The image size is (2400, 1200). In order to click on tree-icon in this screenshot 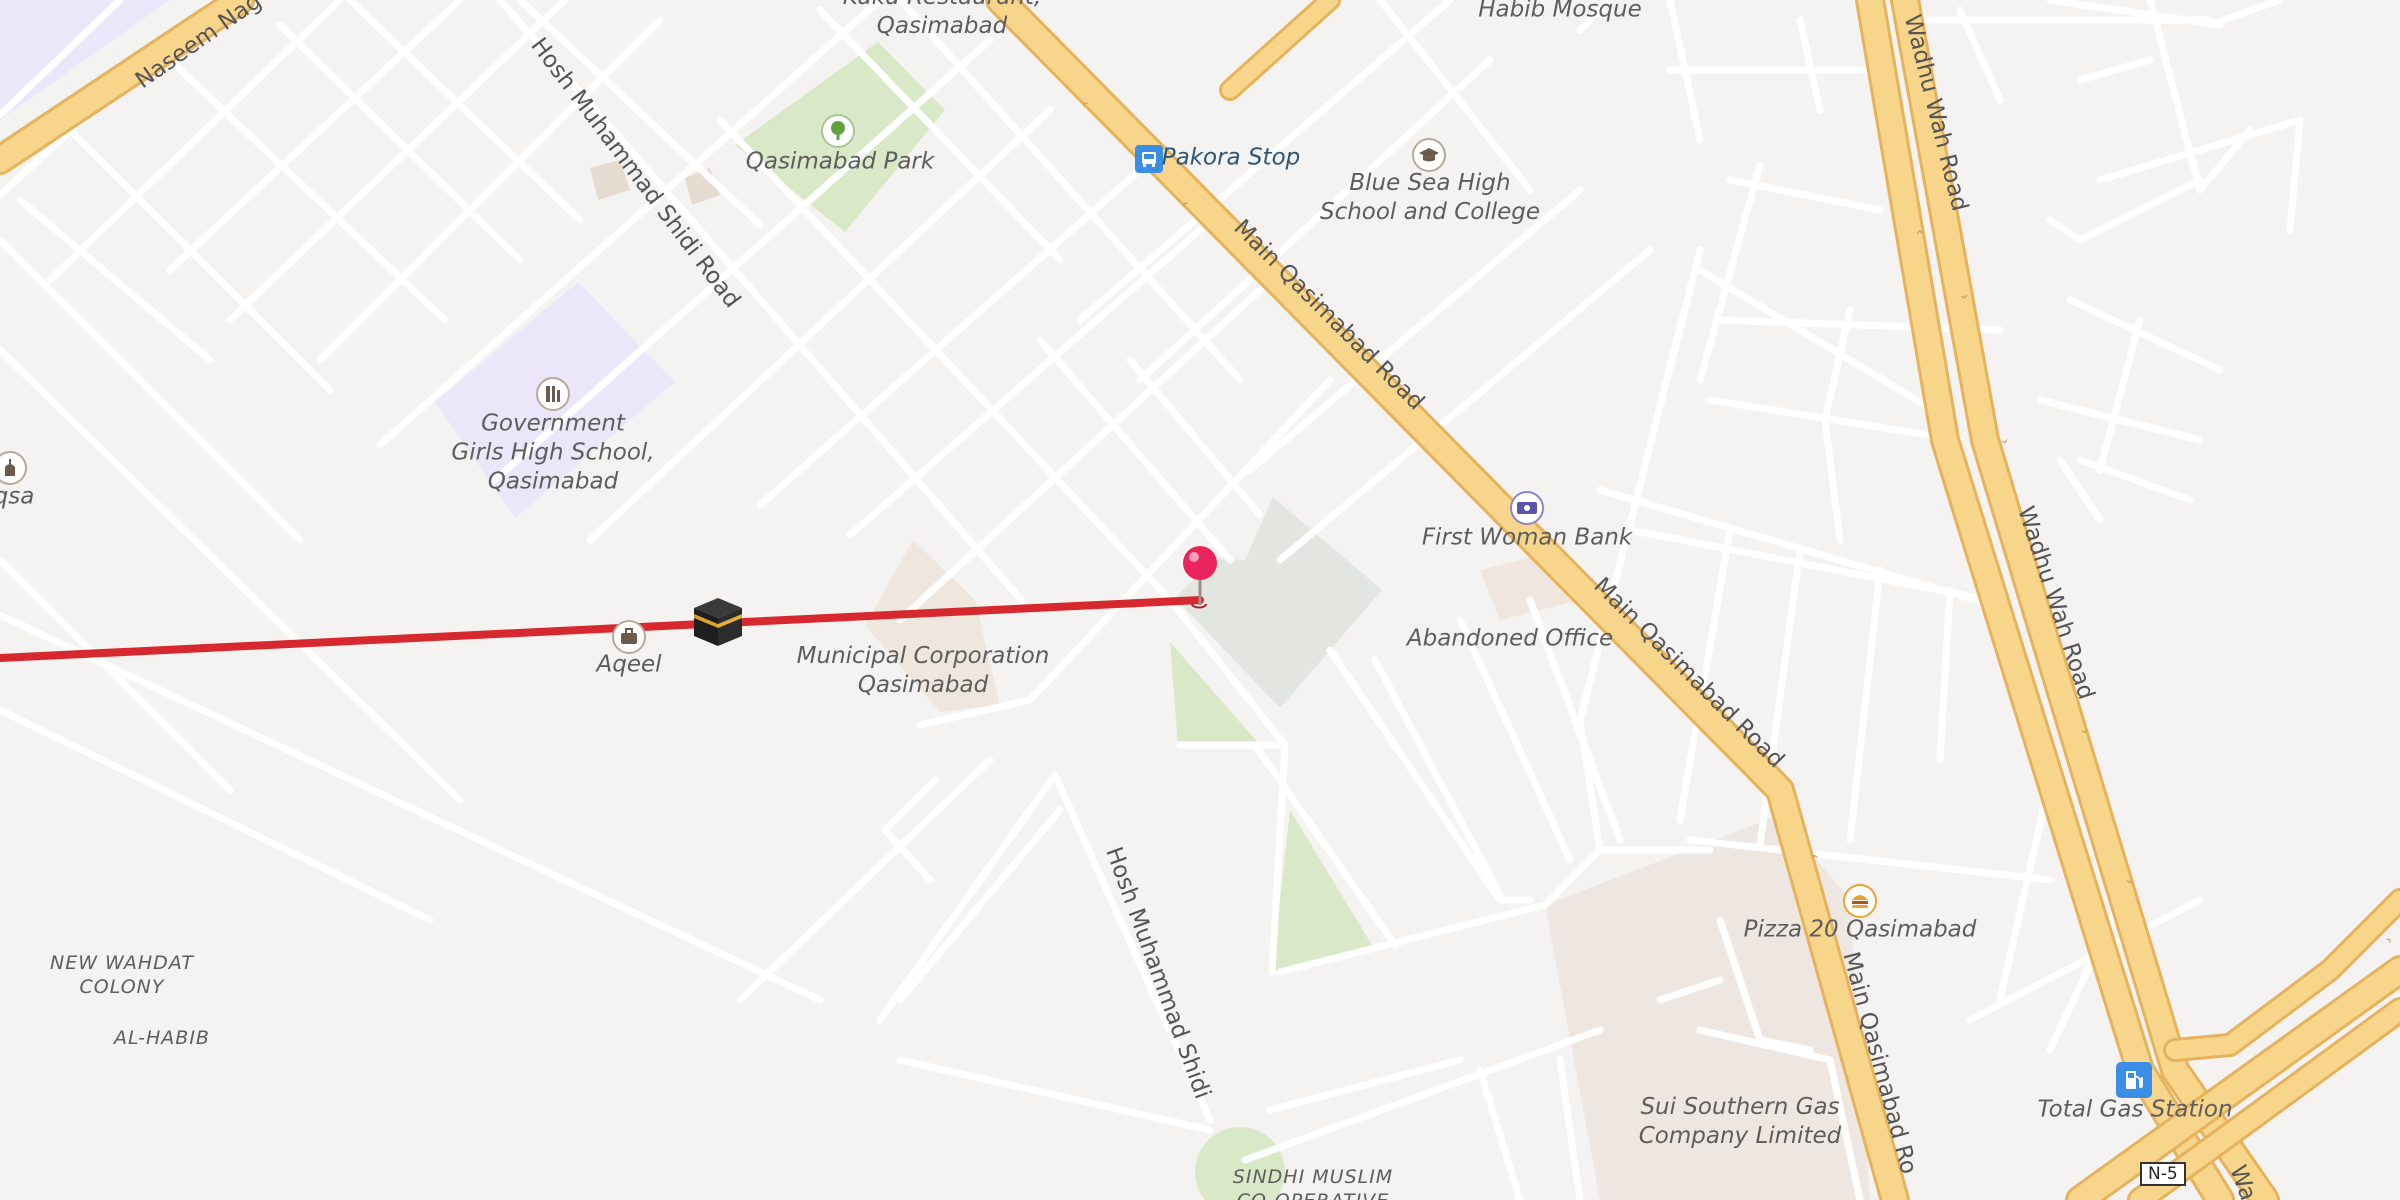, I will do `click(838, 130)`.